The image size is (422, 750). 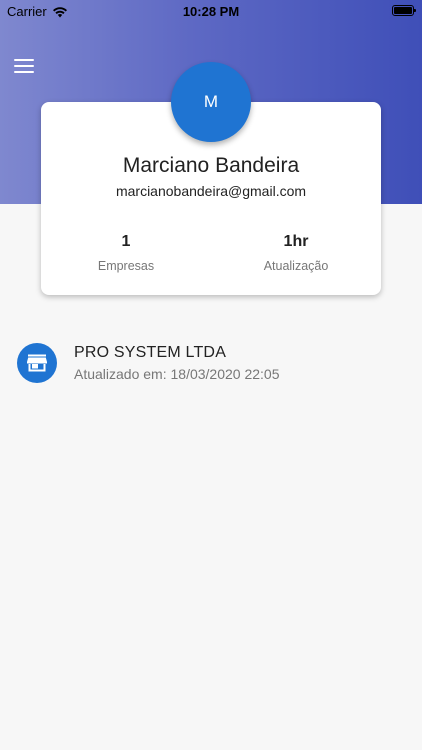 I want to click on avatar-initial: M, so click(x=211, y=101).